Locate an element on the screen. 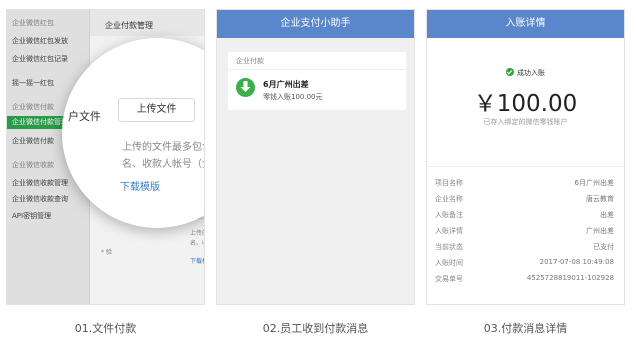 This screenshot has width=637, height=345. upload-label: 户文件 is located at coordinates (84, 116).